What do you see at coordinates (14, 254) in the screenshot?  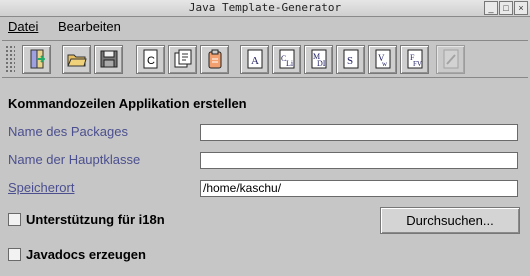 I see `javadoc-checkbox` at bounding box center [14, 254].